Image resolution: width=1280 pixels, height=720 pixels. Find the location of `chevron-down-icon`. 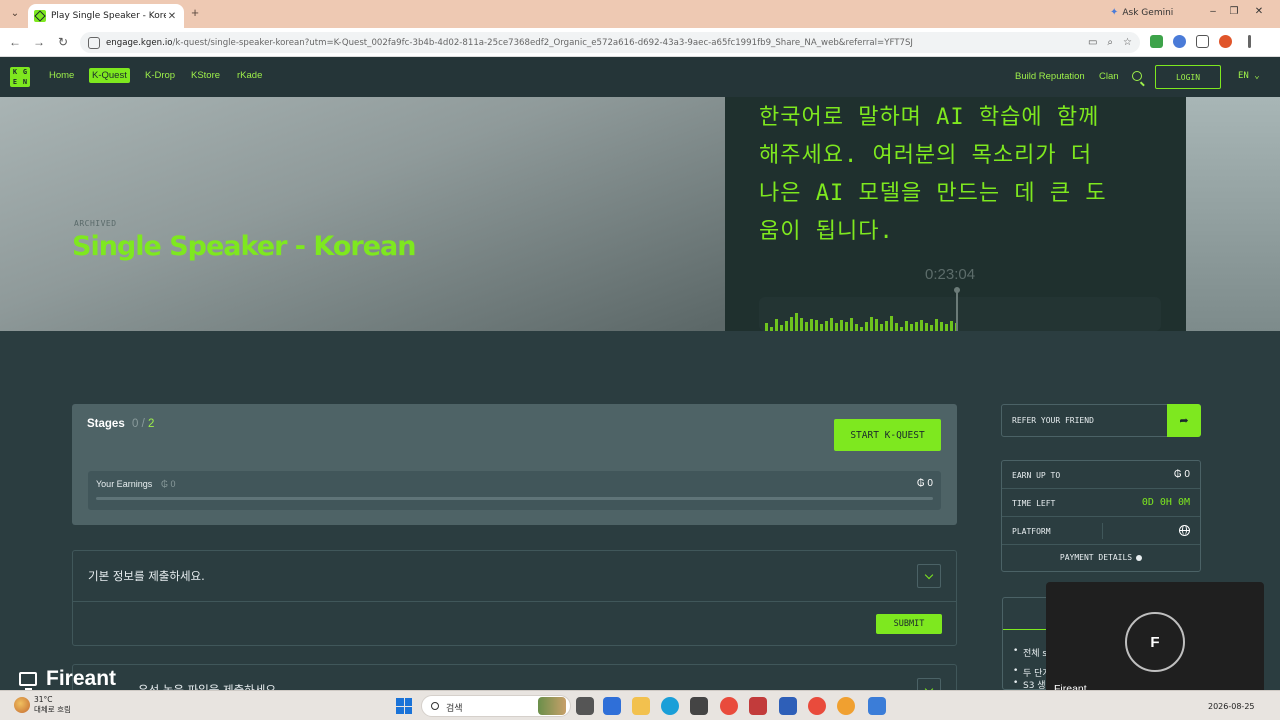

chevron-down-icon is located at coordinates (929, 574).